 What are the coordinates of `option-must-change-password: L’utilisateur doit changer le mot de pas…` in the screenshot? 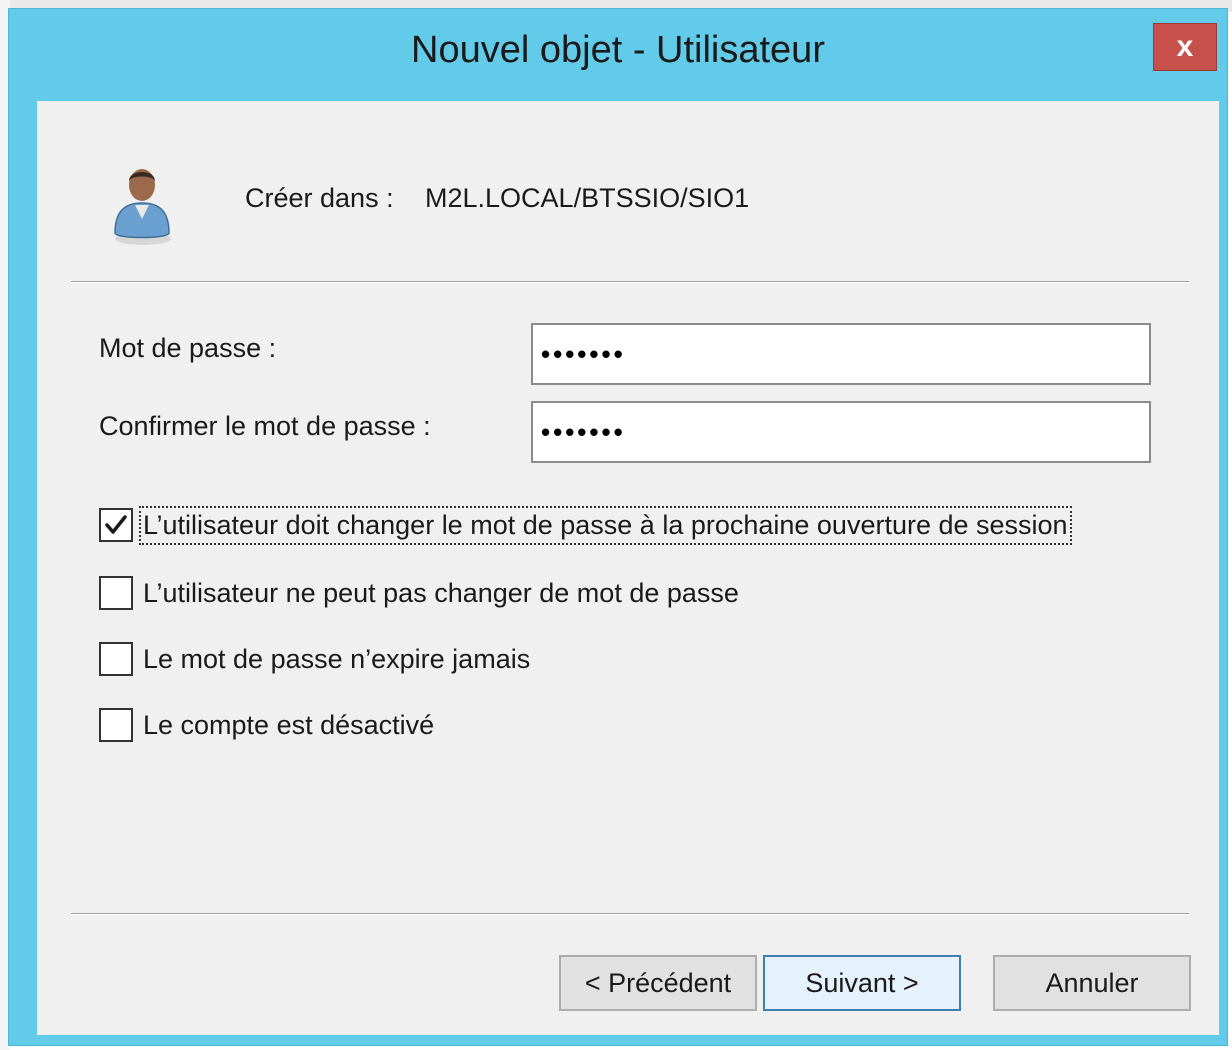 It's located at (585, 525).